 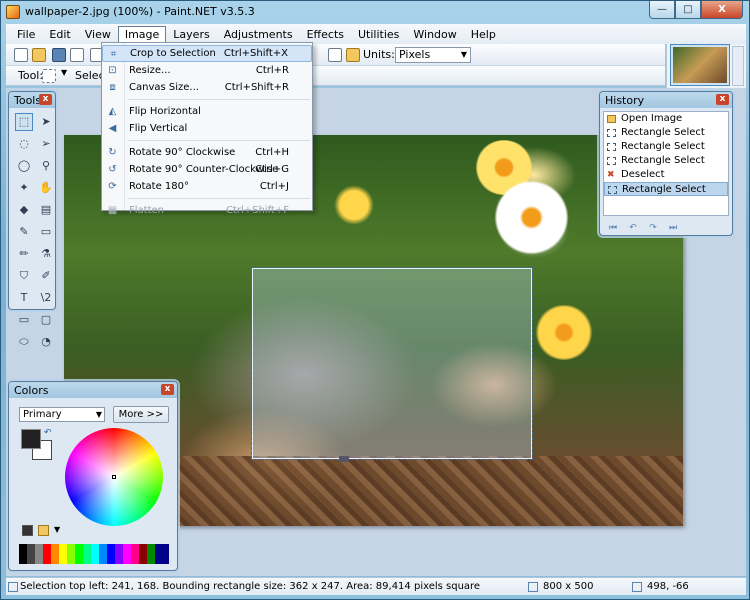 I want to click on menu-adjustments: Adjustments, so click(x=258, y=34).